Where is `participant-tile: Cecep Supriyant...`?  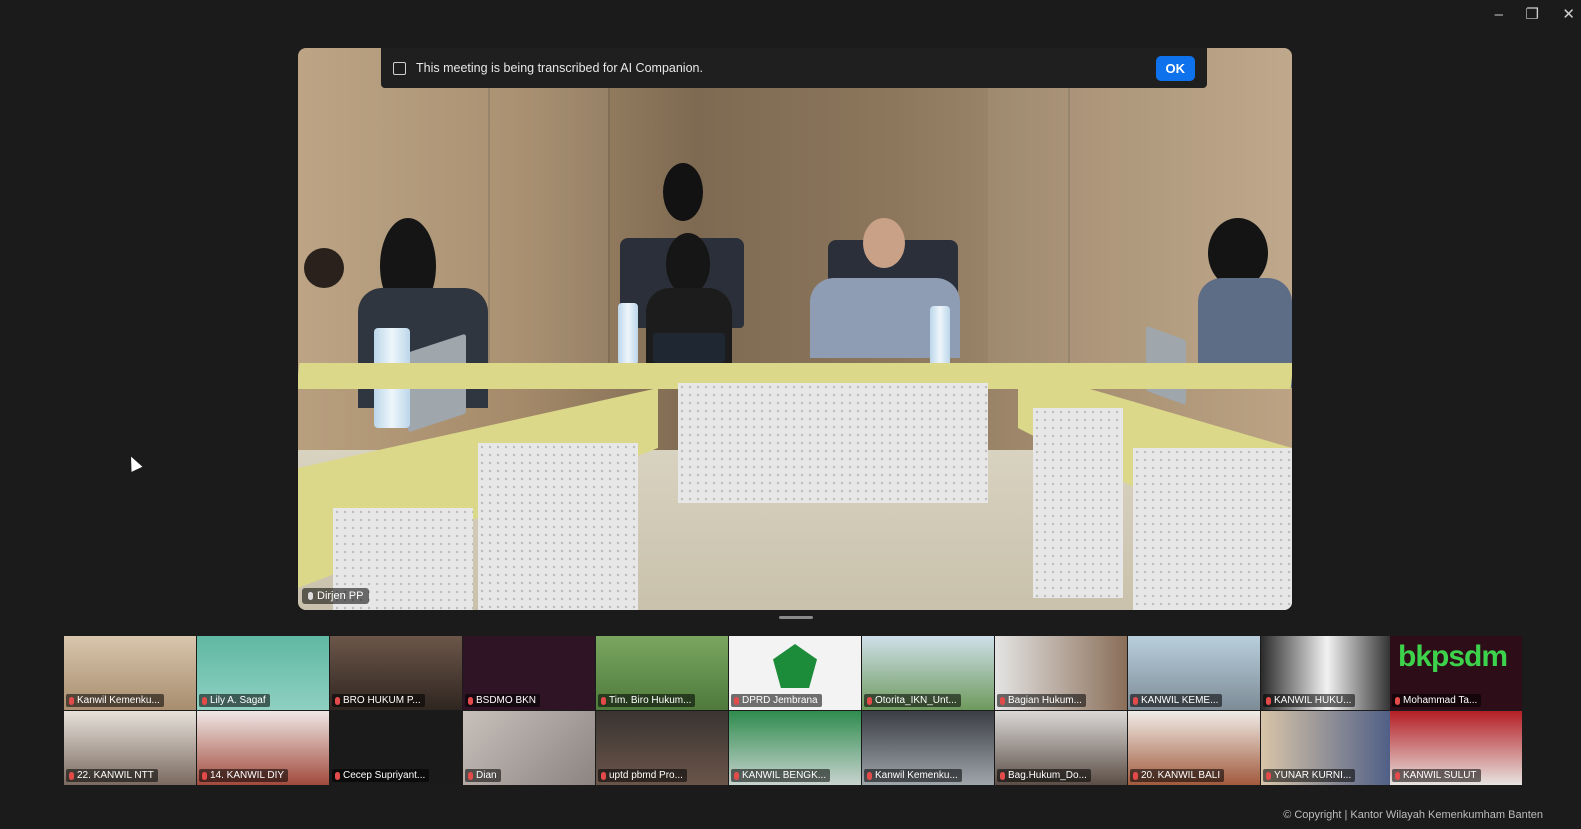
participant-tile: Cecep Supriyant... is located at coordinates (396, 748).